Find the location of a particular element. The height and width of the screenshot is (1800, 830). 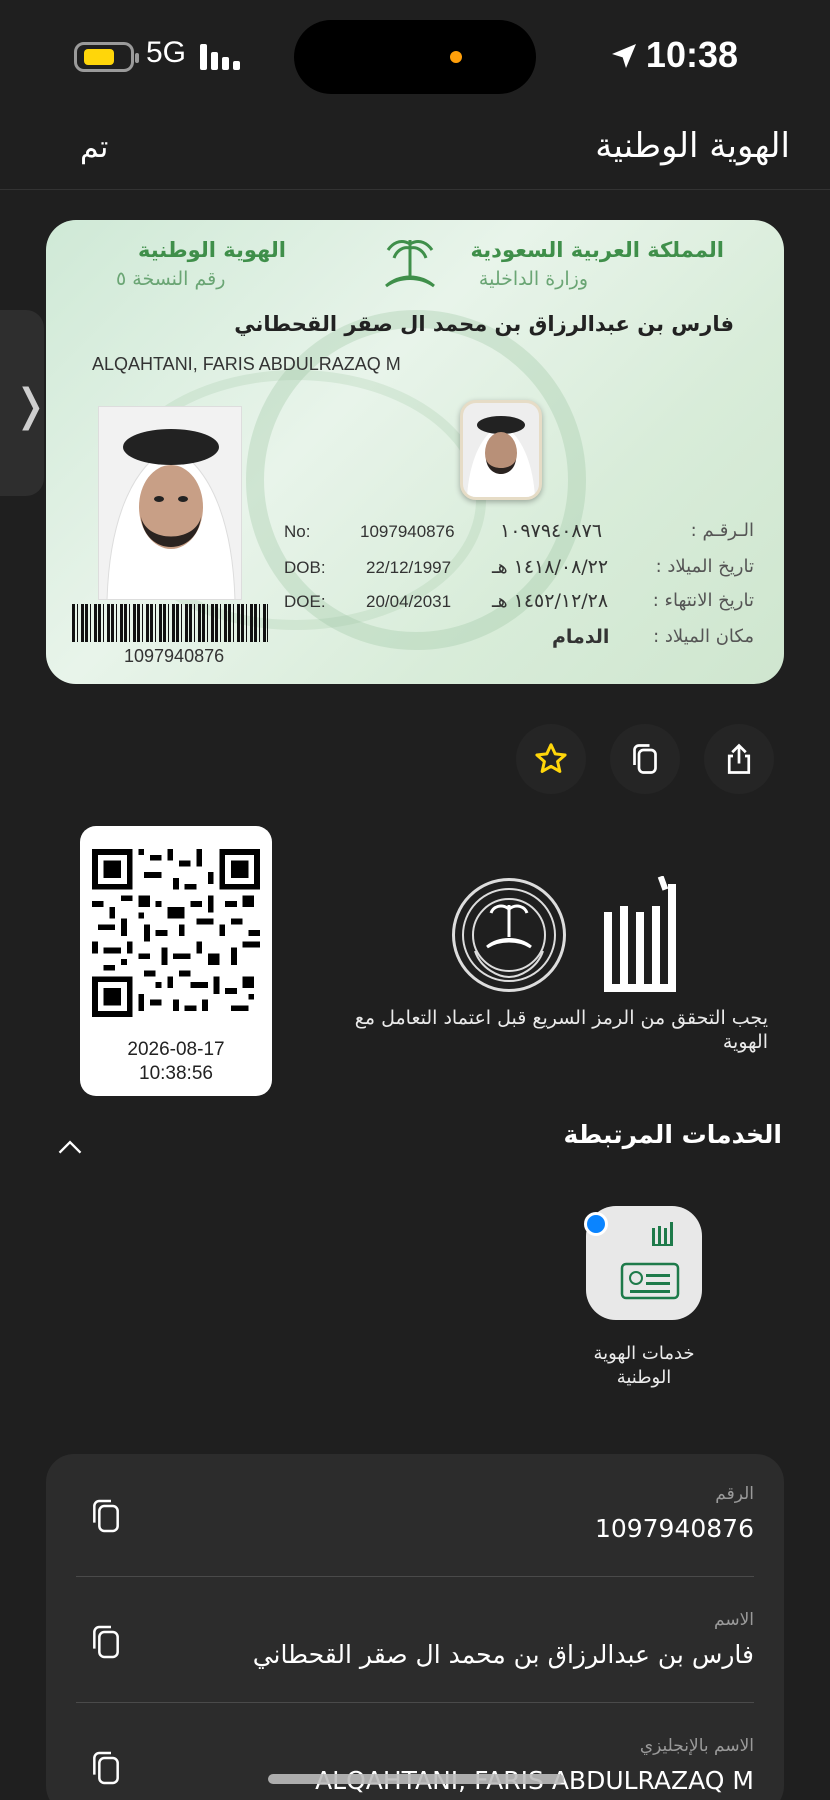

card-id-title: الهوية الوطنية is located at coordinates (212, 250).